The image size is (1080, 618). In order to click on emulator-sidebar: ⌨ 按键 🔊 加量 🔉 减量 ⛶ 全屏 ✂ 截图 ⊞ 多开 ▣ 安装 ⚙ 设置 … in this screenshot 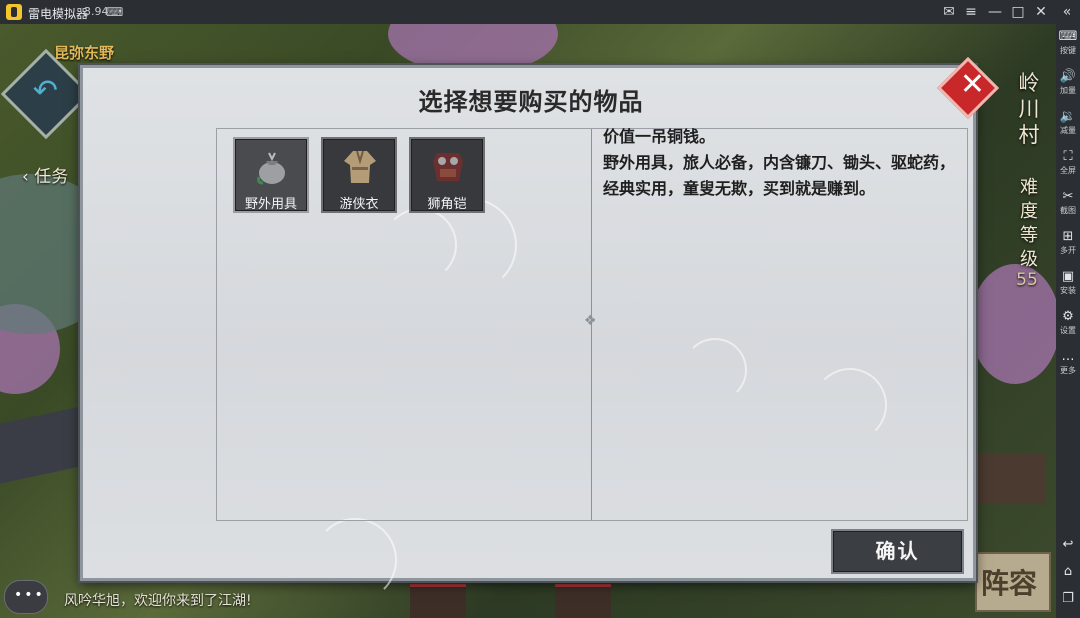, I will do `click(1068, 321)`.